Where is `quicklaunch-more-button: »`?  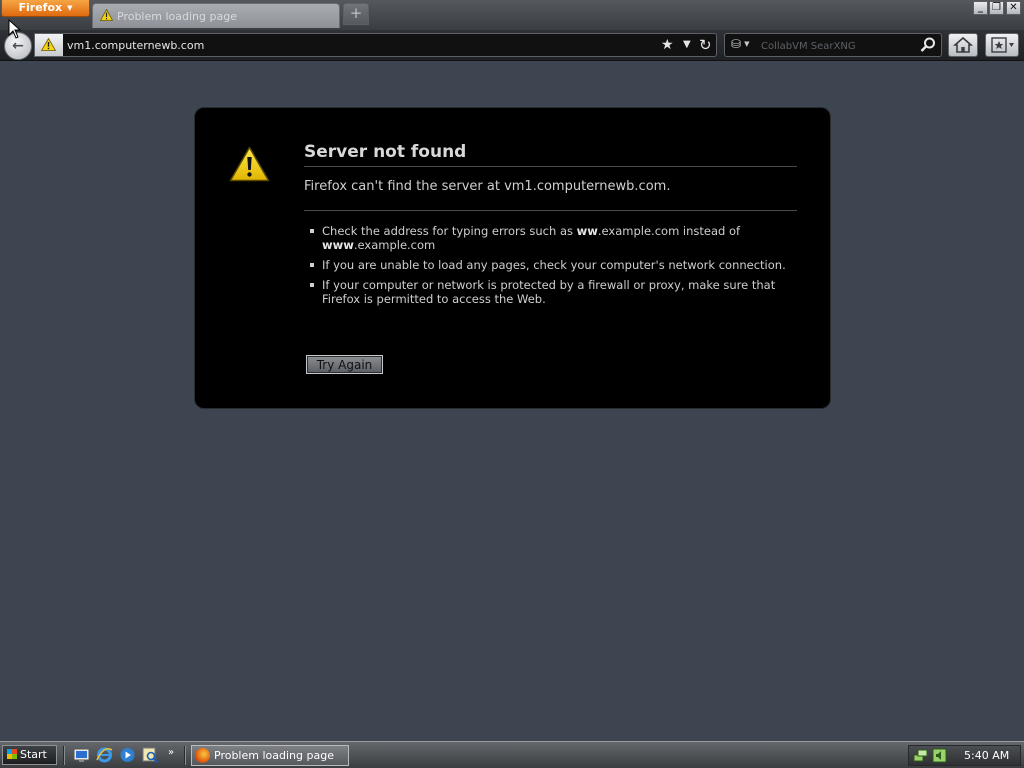
quicklaunch-more-button: » is located at coordinates (171, 752).